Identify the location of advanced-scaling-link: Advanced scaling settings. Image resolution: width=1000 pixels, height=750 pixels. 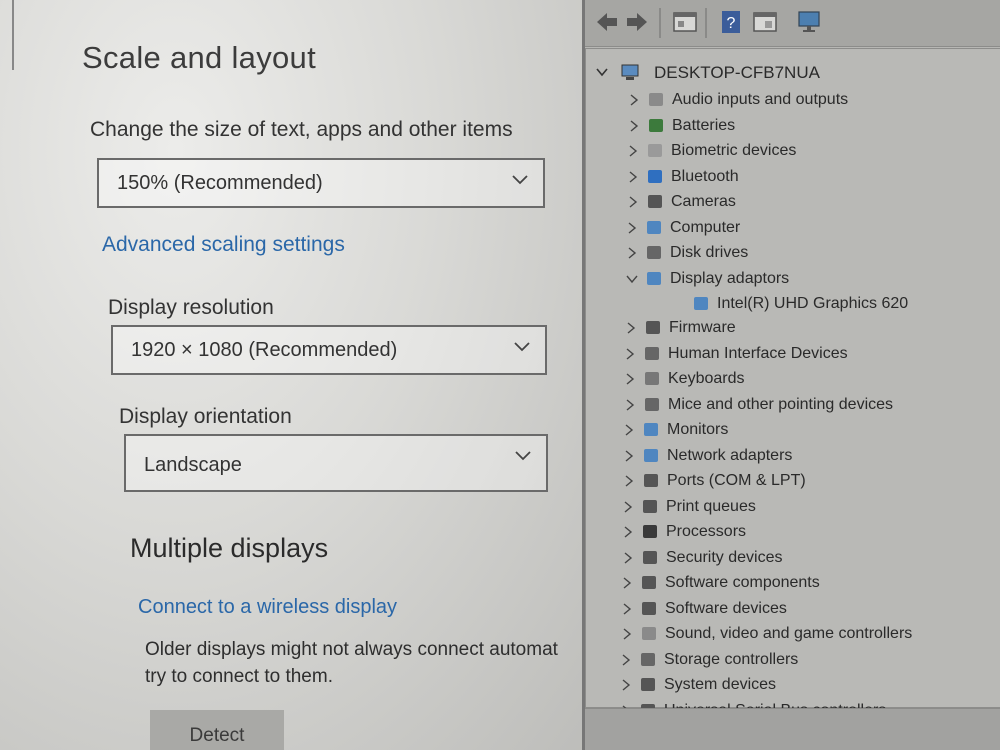
(223, 245).